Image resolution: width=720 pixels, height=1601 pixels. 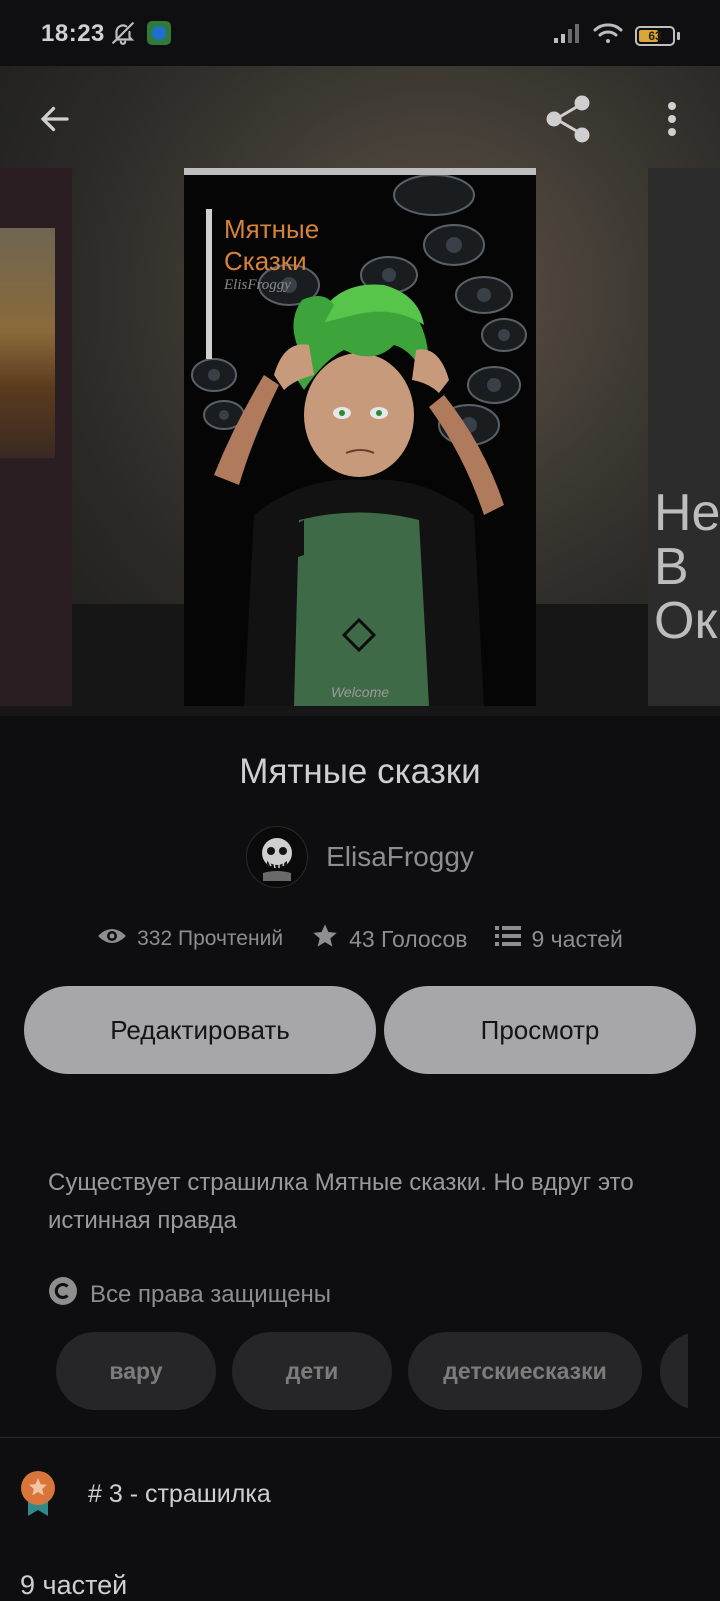 What do you see at coordinates (608, 35) in the screenshot?
I see `wifi-icon` at bounding box center [608, 35].